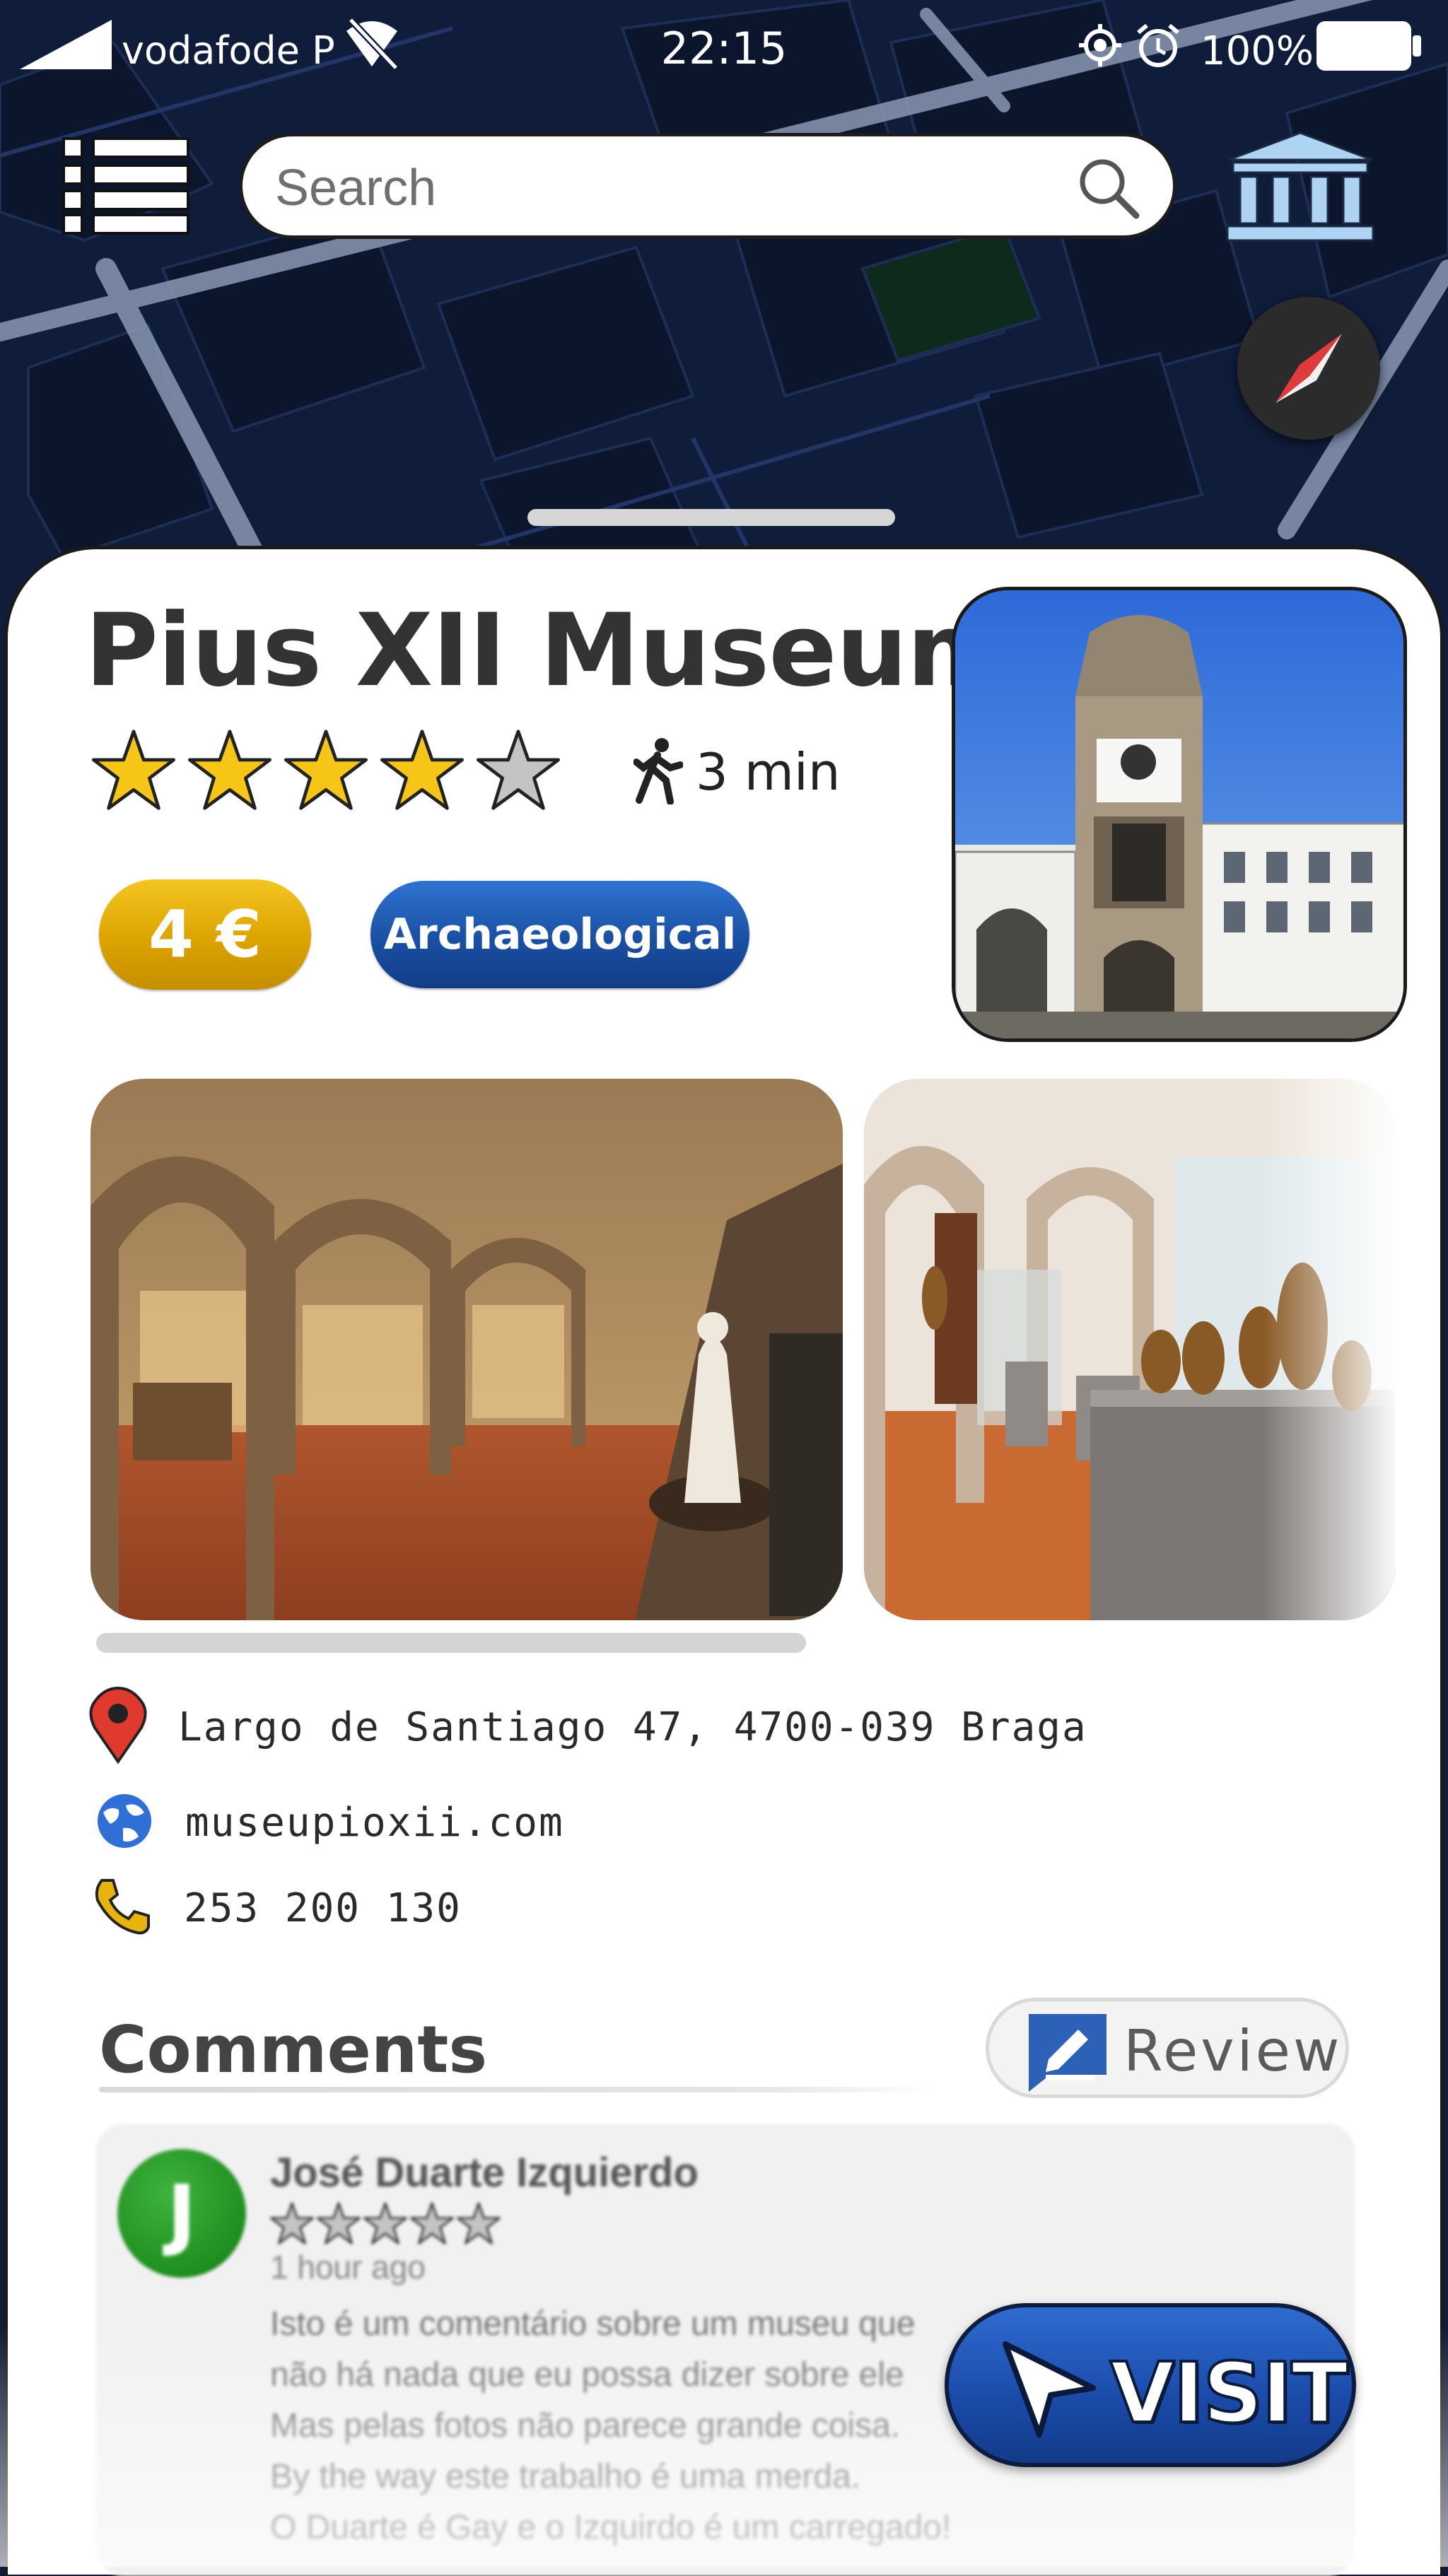  What do you see at coordinates (1100, 47) in the screenshot?
I see `location-icon` at bounding box center [1100, 47].